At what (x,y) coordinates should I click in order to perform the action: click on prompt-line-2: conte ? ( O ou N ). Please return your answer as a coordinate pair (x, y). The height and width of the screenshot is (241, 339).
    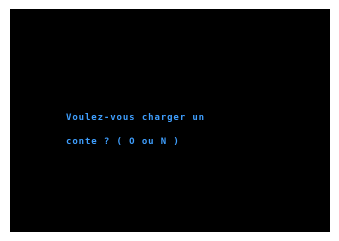
    Looking at the image, I should click on (123, 142).